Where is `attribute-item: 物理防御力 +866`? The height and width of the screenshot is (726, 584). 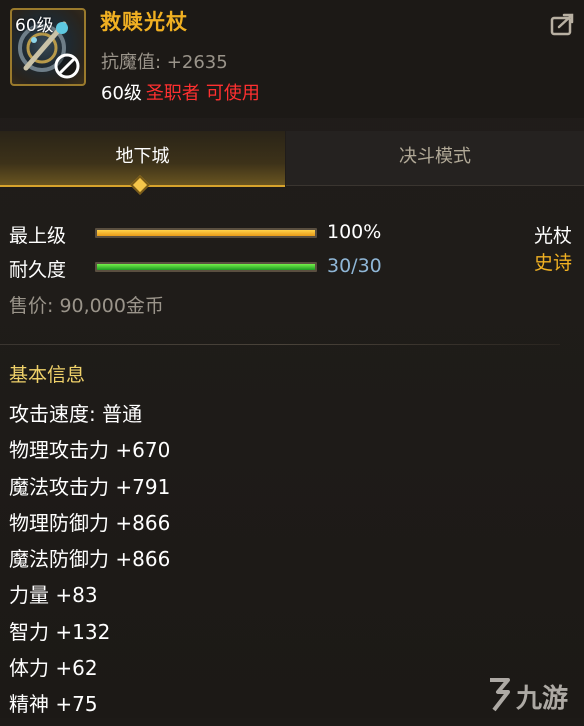 attribute-item: 物理防御力 +866 is located at coordinates (90, 522).